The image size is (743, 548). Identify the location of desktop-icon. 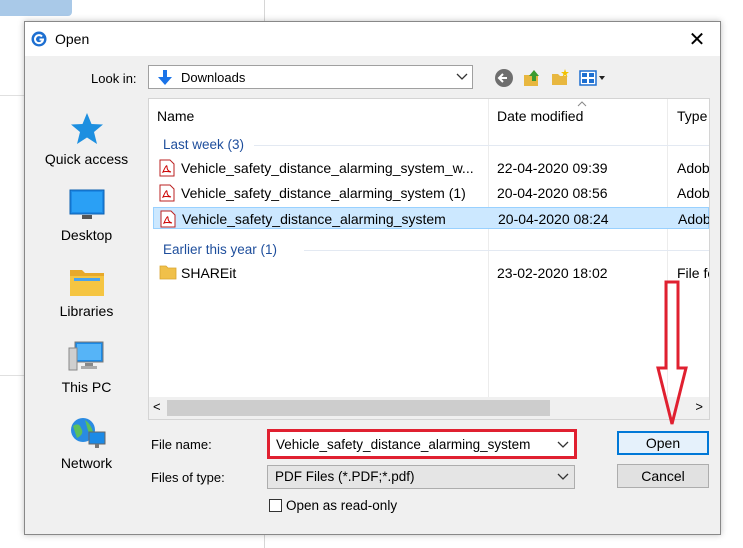
(86, 204).